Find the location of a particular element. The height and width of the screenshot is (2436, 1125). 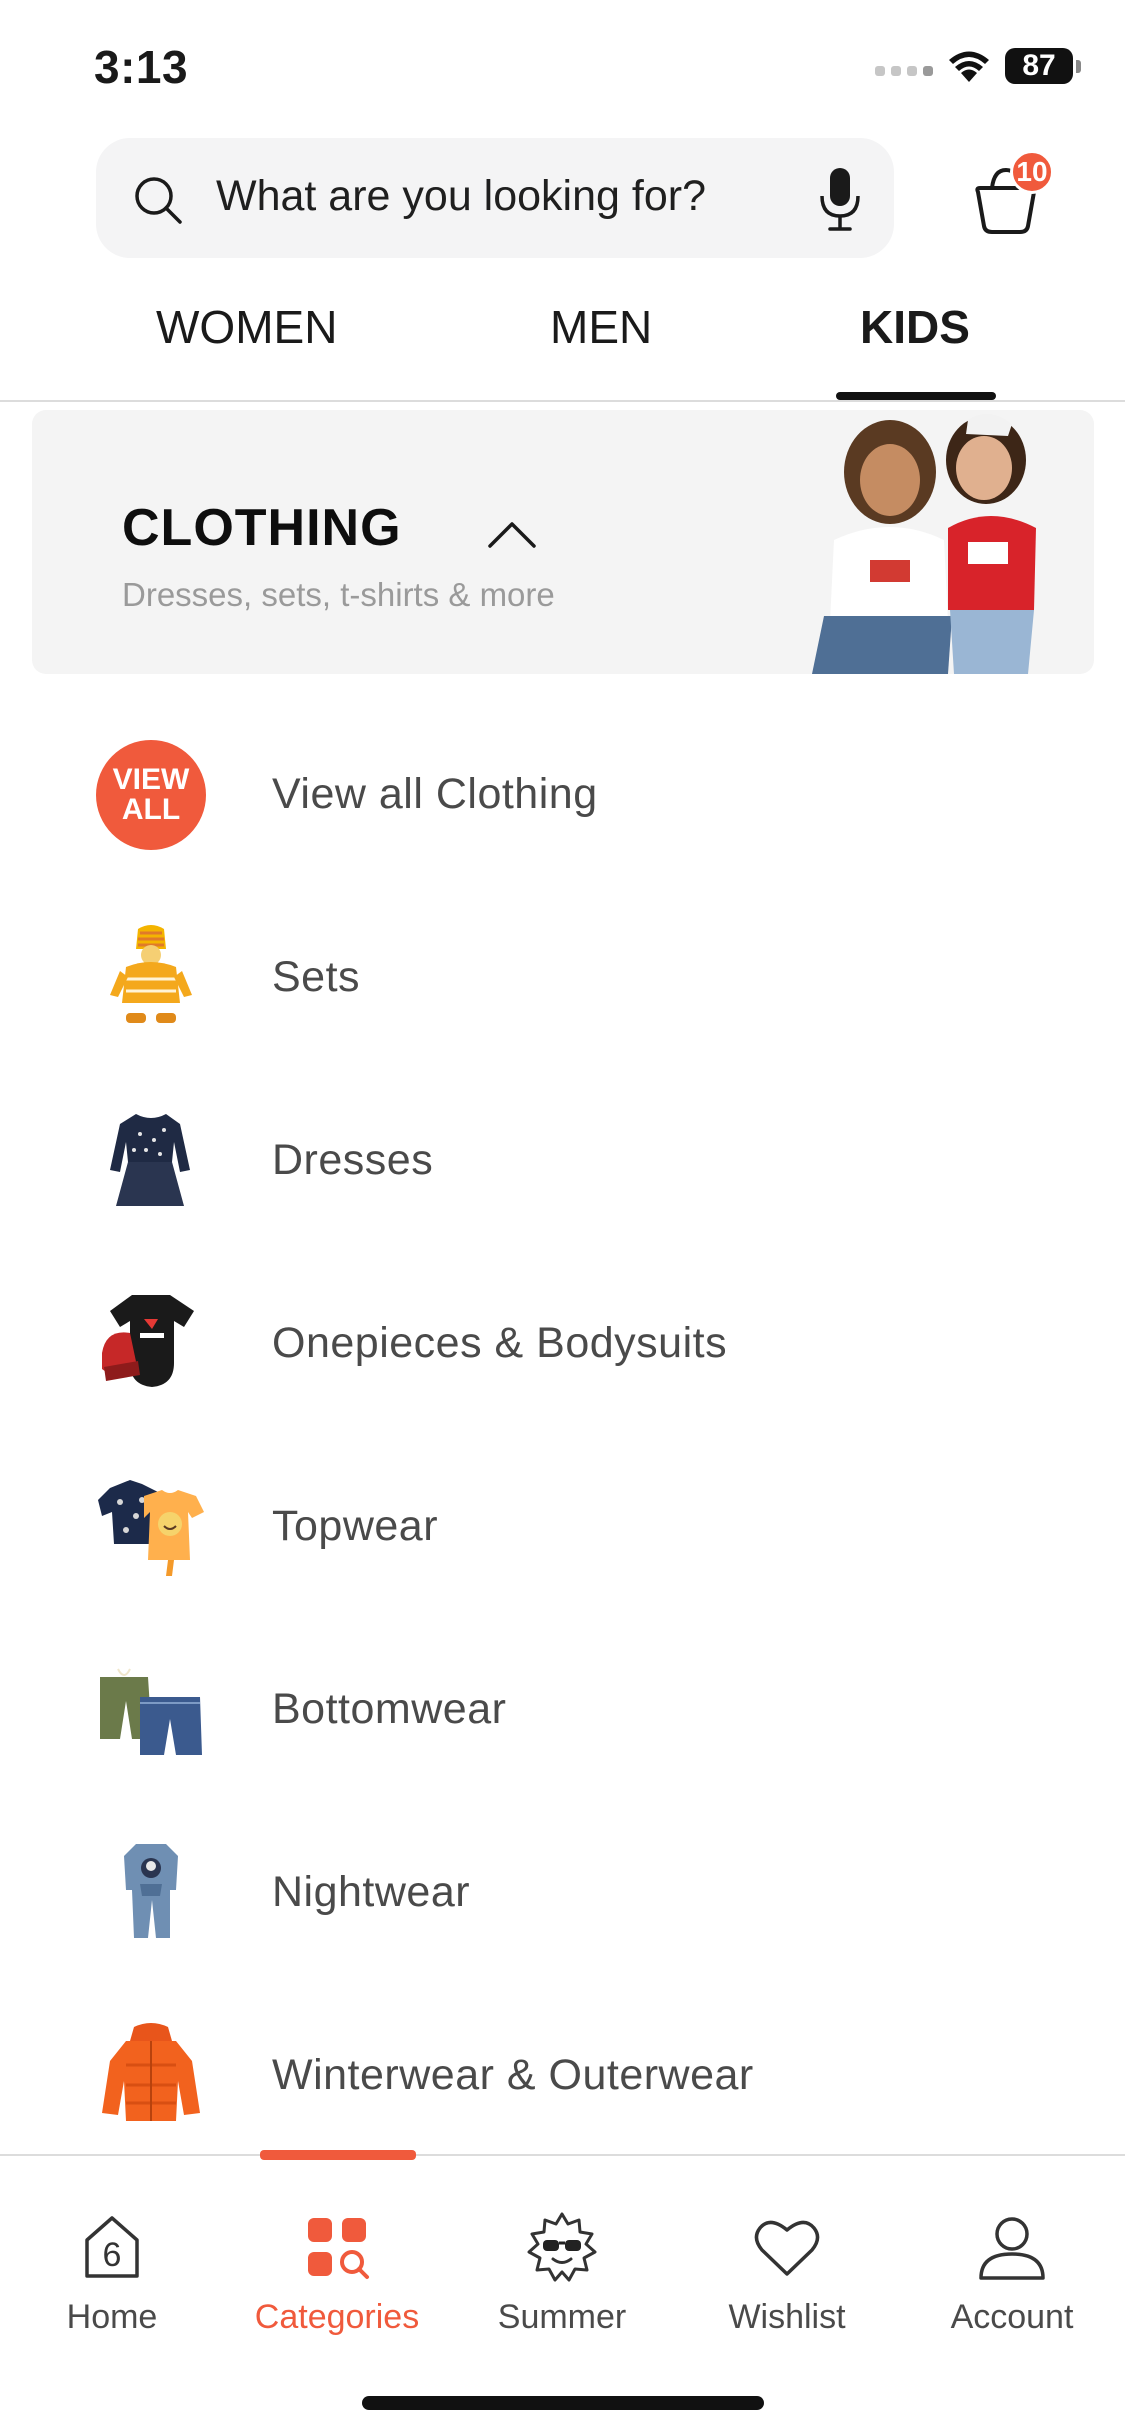

bottomwear-thumbnail is located at coordinates (151, 1711).